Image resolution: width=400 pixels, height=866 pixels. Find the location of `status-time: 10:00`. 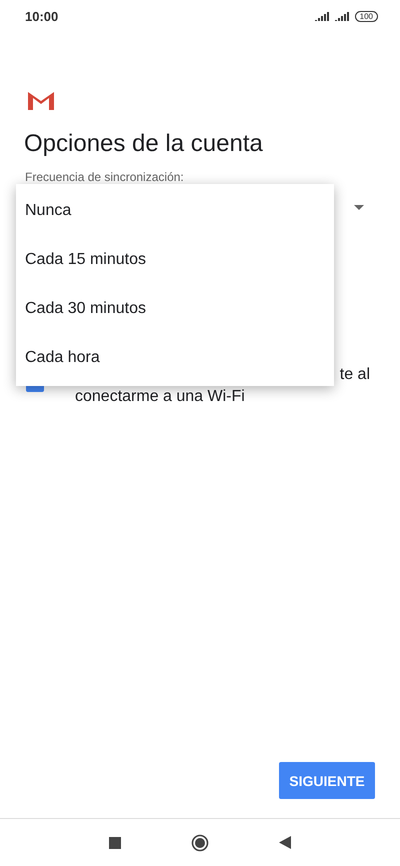

status-time: 10:00 is located at coordinates (41, 16).